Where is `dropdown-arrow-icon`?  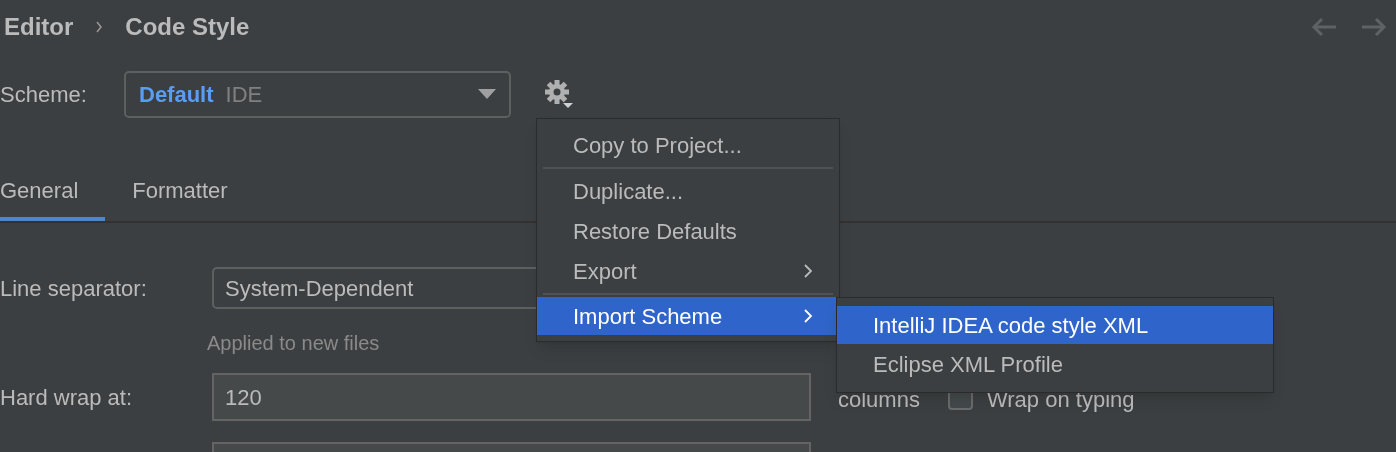
dropdown-arrow-icon is located at coordinates (487, 94).